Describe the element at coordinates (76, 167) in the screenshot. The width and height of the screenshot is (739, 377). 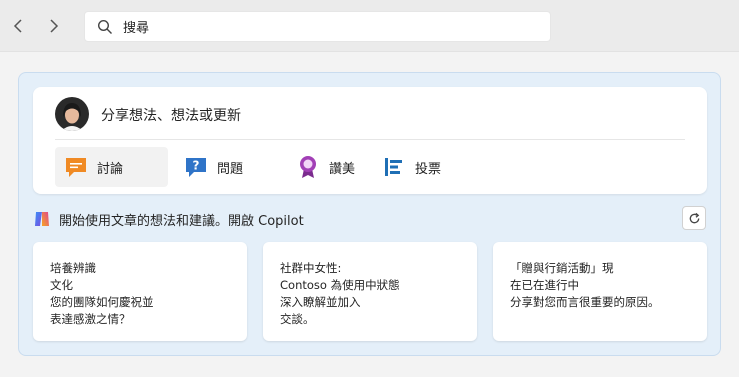
I see `discussion-icon` at that location.